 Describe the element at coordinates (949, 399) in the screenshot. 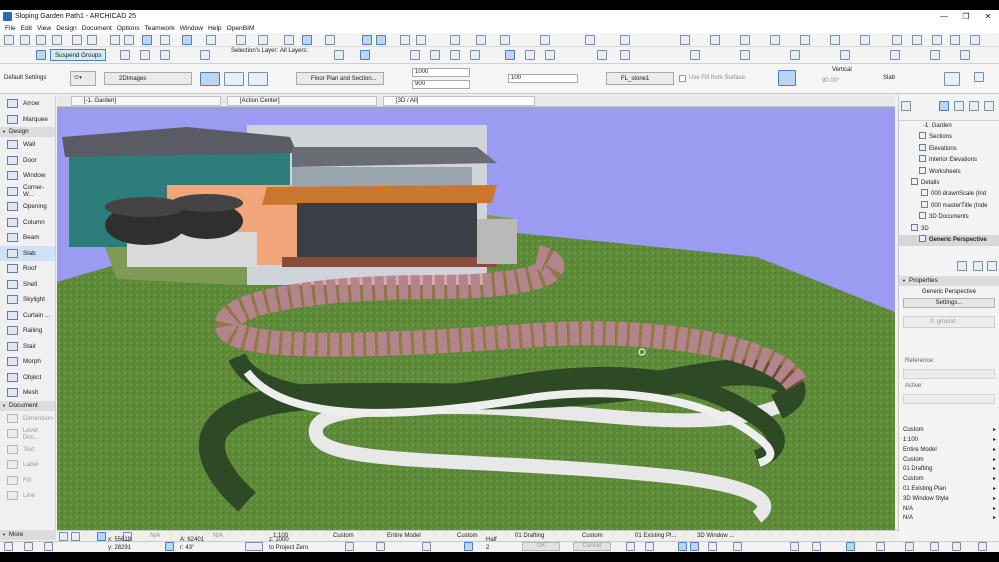

I see `active-slider` at that location.